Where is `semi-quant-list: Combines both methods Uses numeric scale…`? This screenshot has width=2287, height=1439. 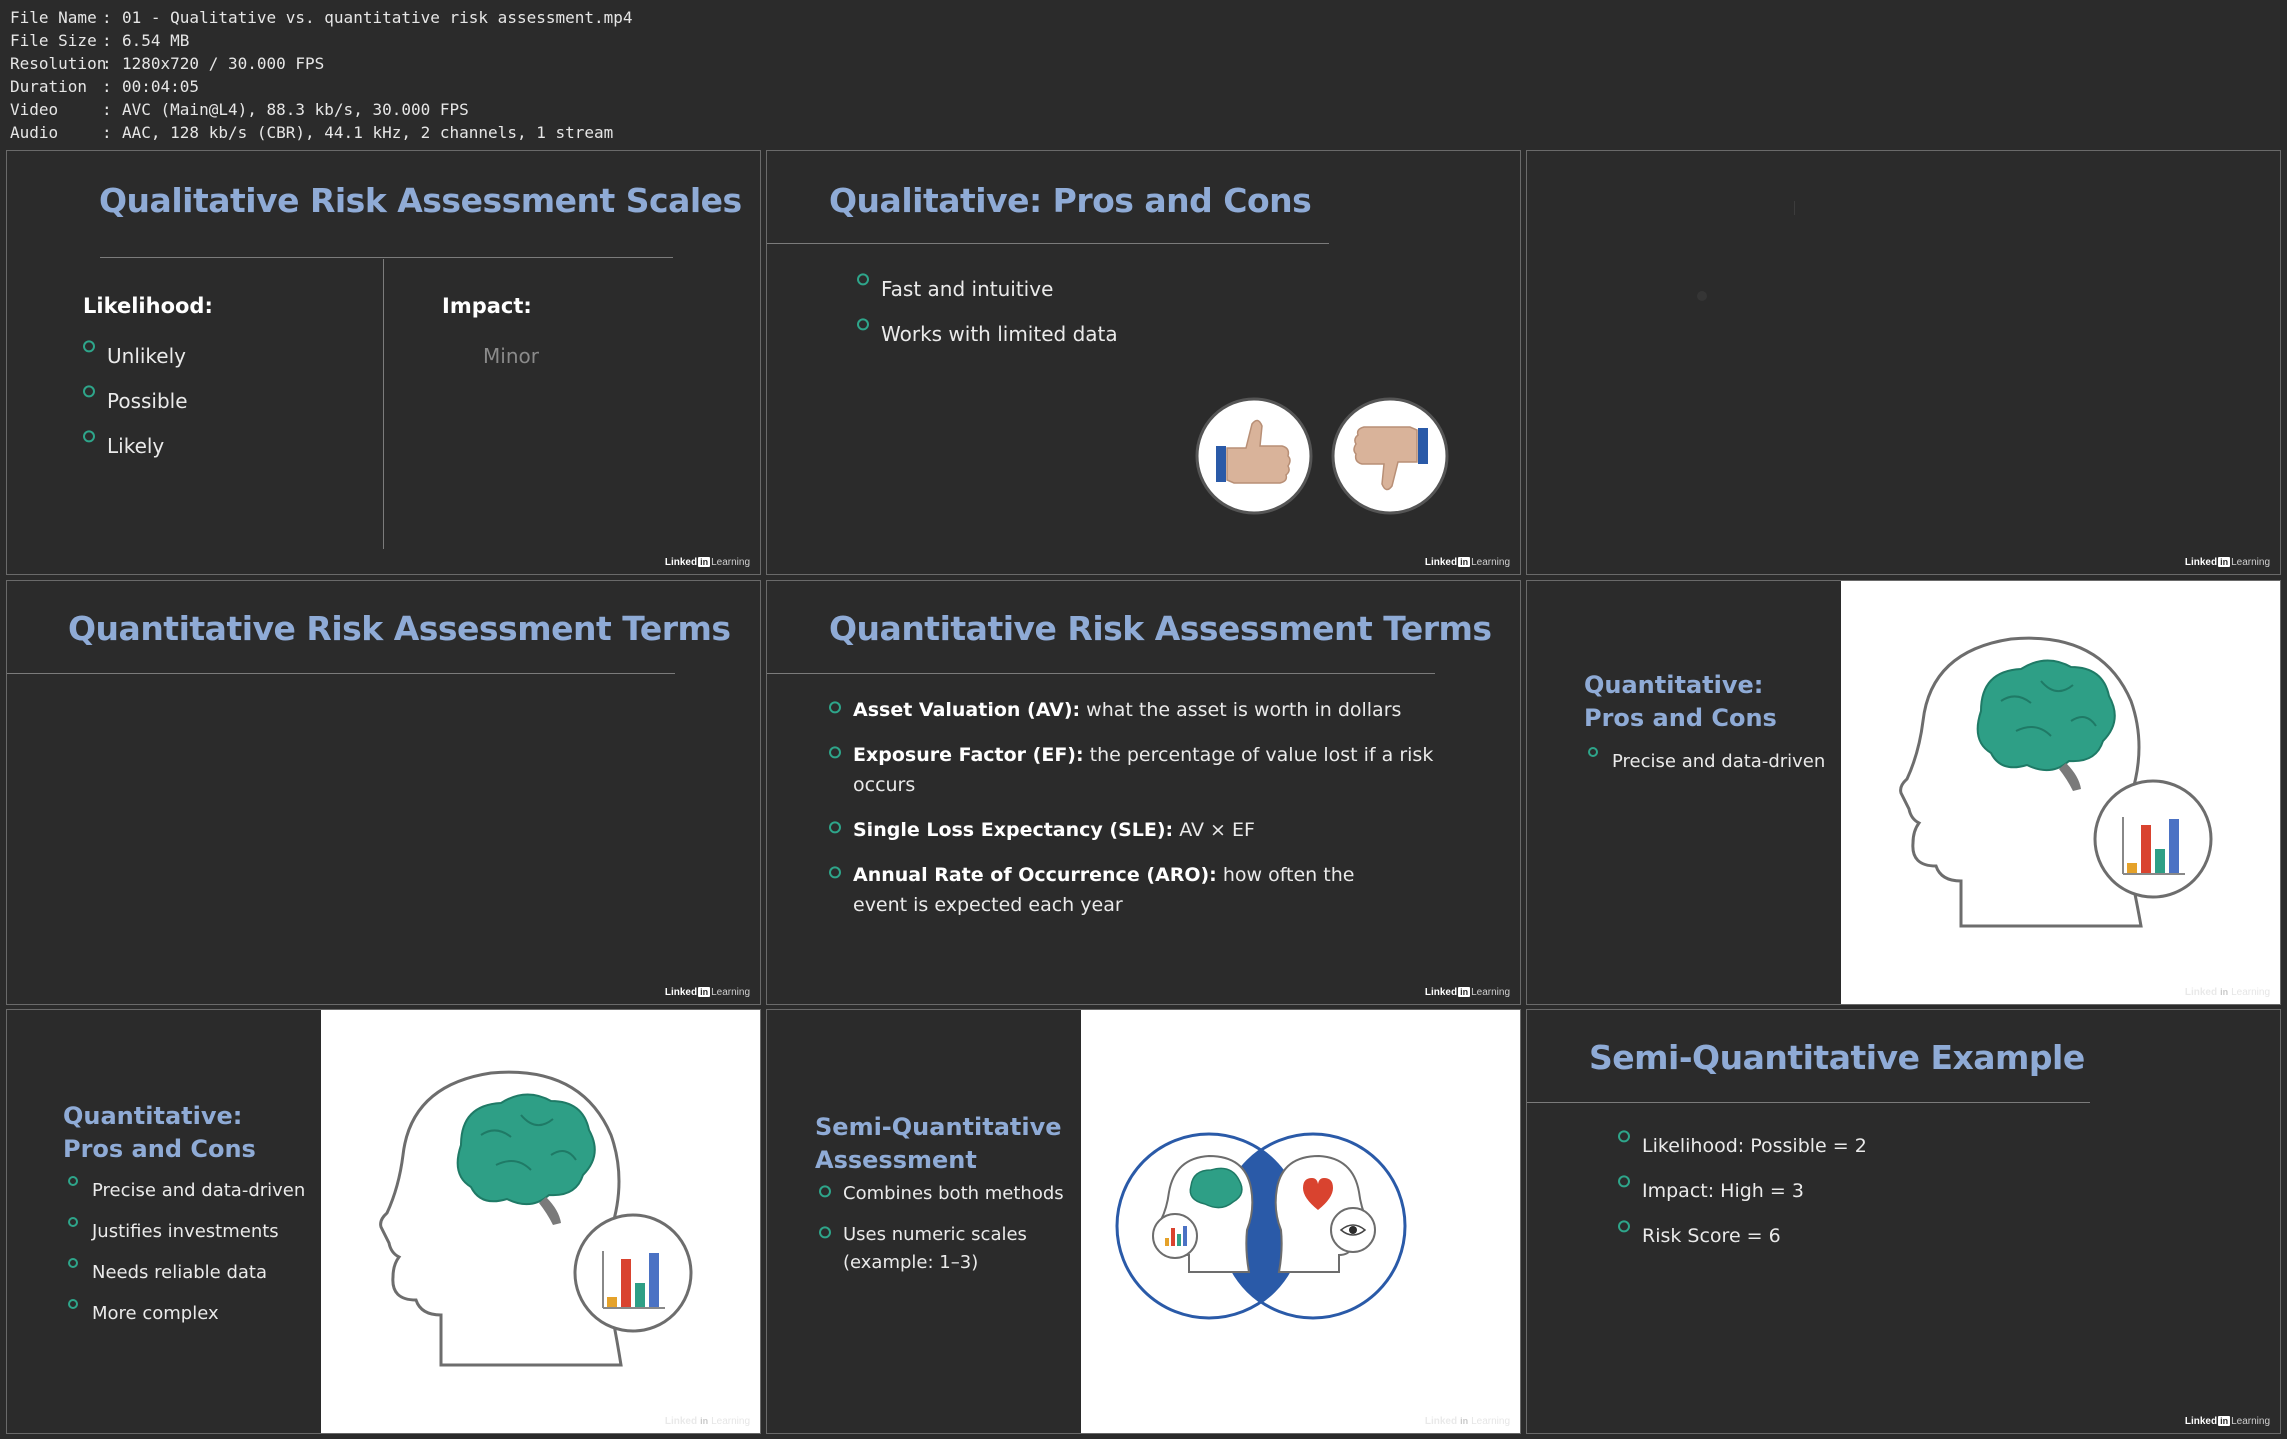
semi-quant-list: Combines both methods Uses numeric scale… is located at coordinates (944, 1228).